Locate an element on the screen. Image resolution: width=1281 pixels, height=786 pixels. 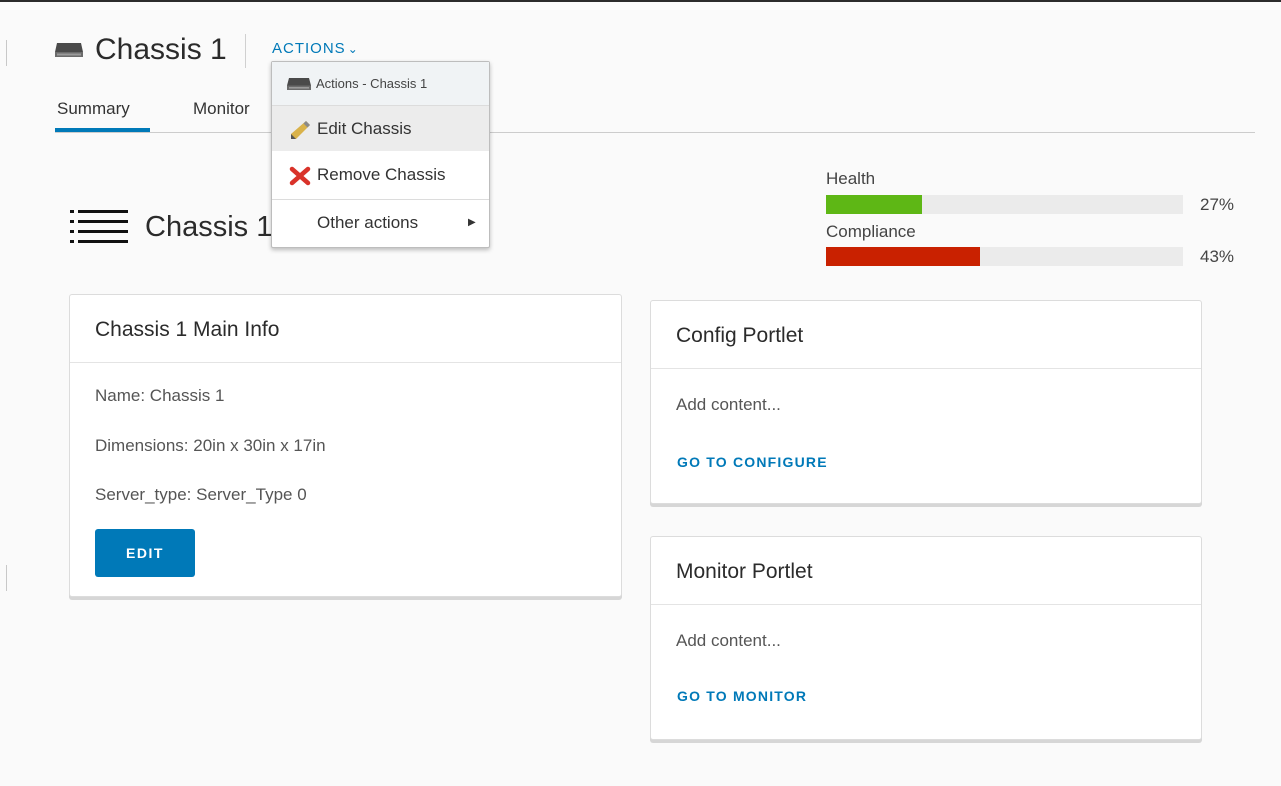
tab-monitor: Monitor is located at coordinates (221, 109).